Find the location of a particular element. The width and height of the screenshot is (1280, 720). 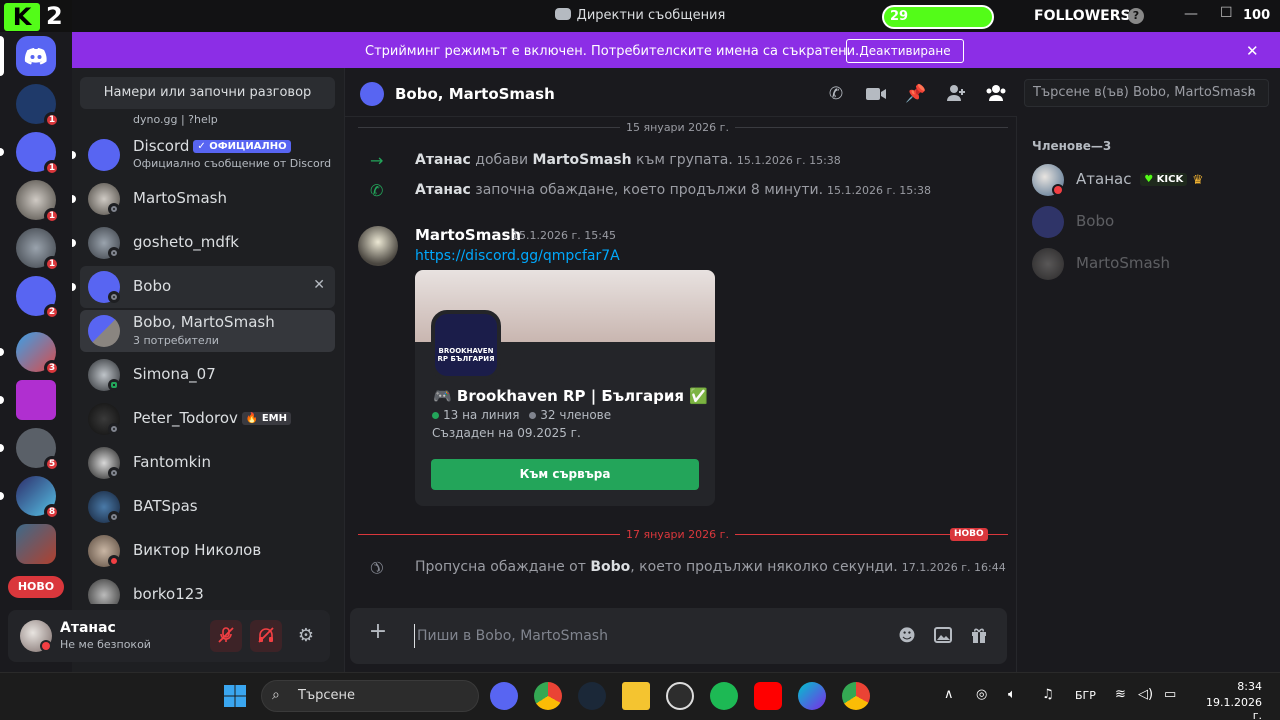

direct-messages-home-button is located at coordinates (28, 56).